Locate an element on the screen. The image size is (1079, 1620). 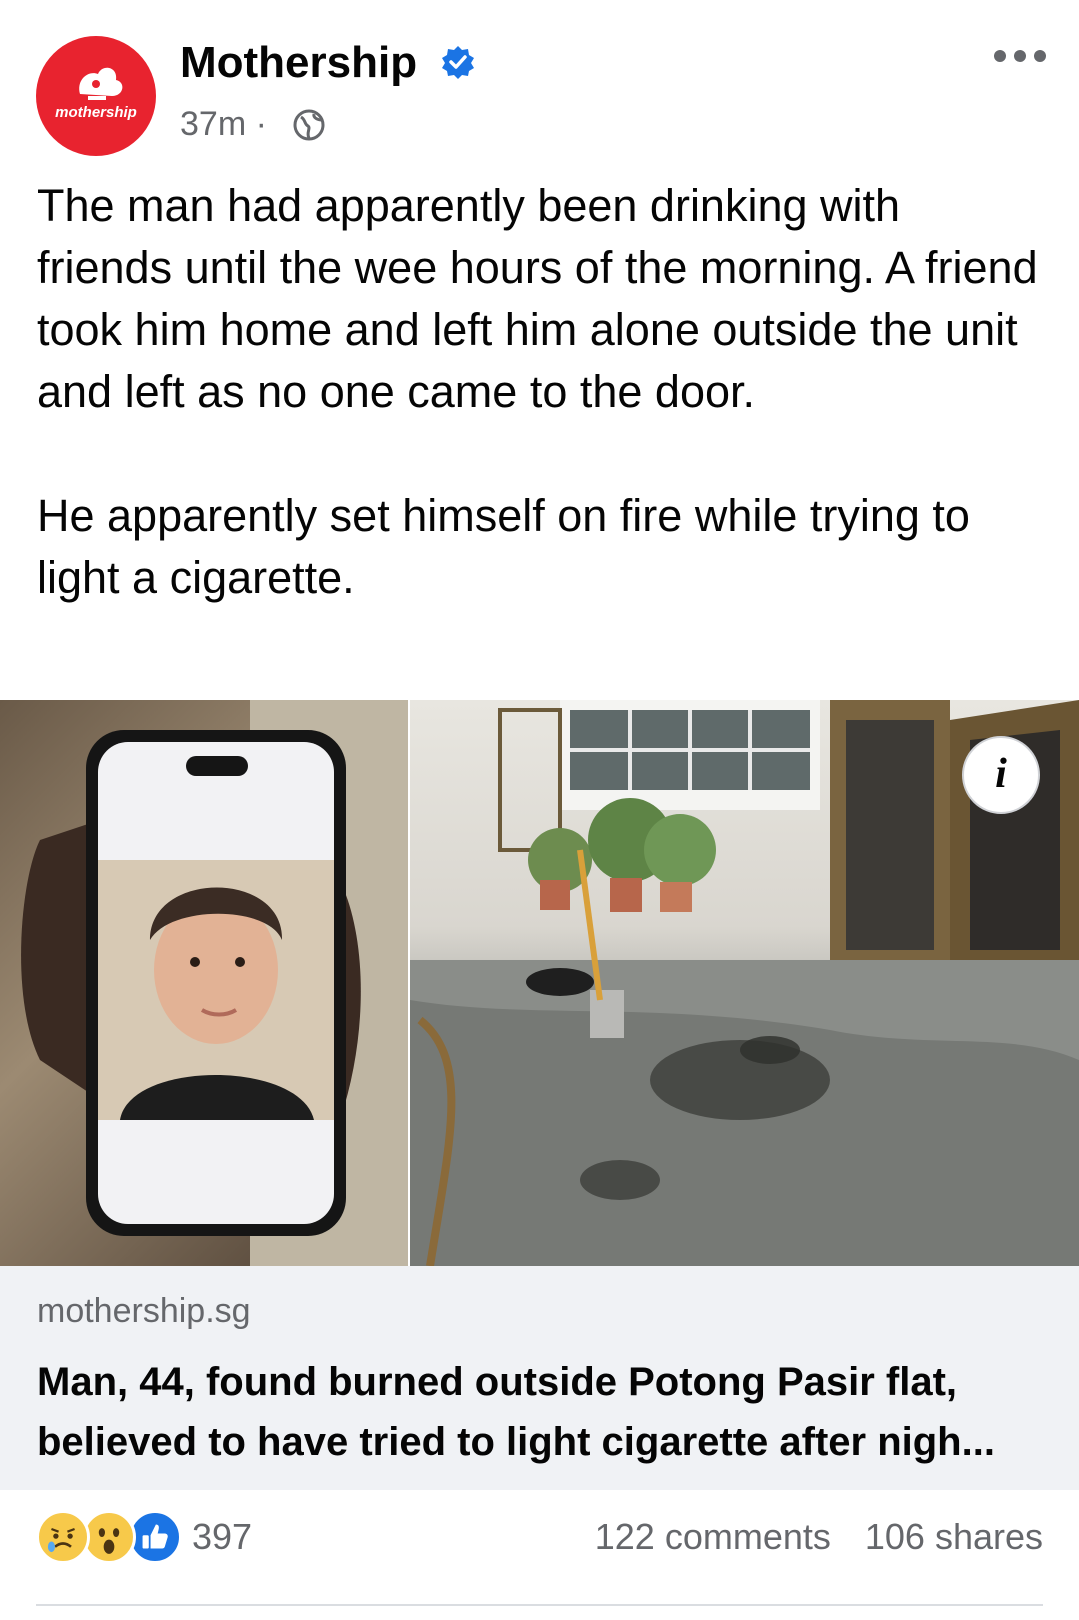
more-options-icon is located at coordinates (1020, 56).